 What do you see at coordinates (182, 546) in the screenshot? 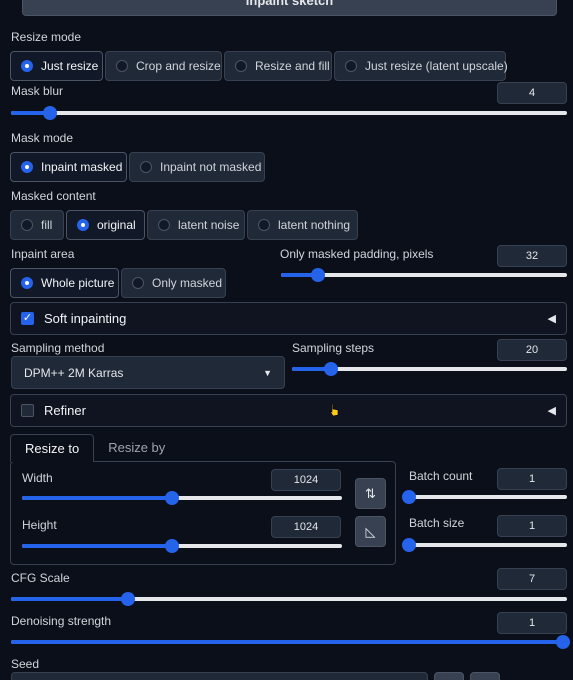
I see `height-slider` at bounding box center [182, 546].